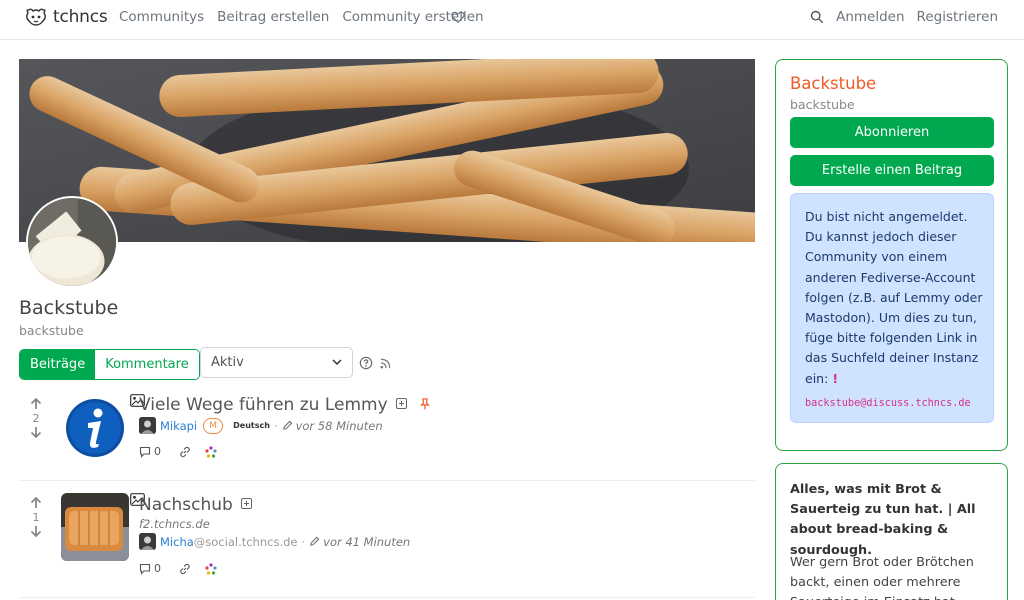 Image resolution: width=1024 pixels, height=600 pixels. I want to click on sidebar-title: Backstube, so click(833, 83).